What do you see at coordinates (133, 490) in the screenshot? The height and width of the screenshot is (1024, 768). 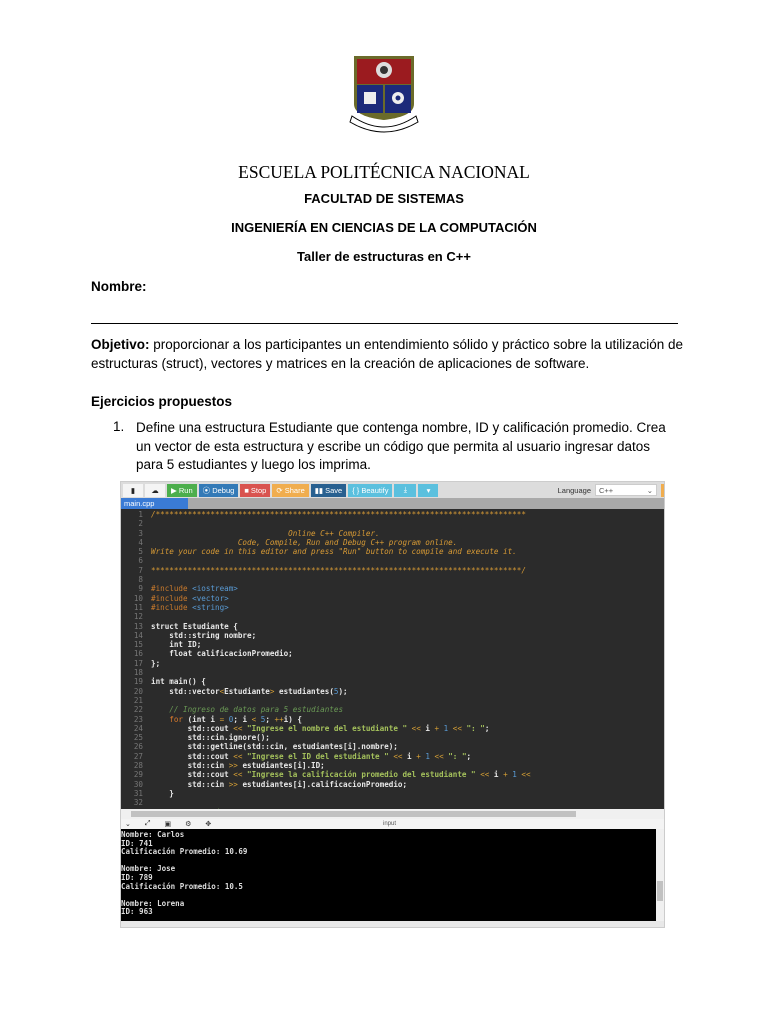 I see `new-file-icon: ▮` at bounding box center [133, 490].